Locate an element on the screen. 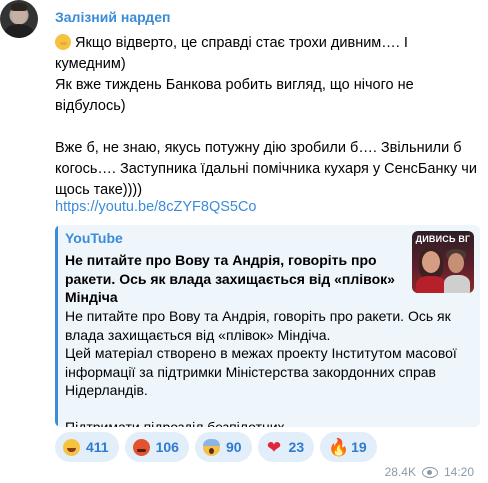  preview-site-name: YouTube is located at coordinates (94, 238).